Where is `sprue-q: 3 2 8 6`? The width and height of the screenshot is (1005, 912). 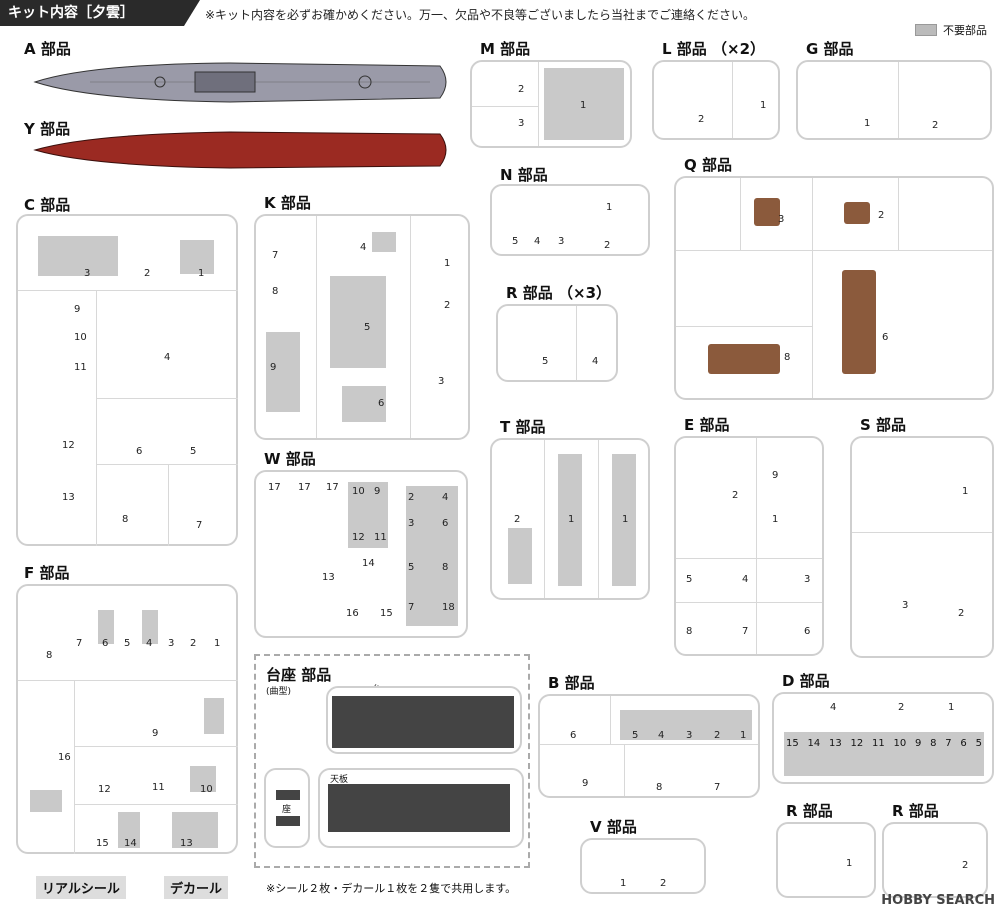 sprue-q: 3 2 8 6 is located at coordinates (834, 288).